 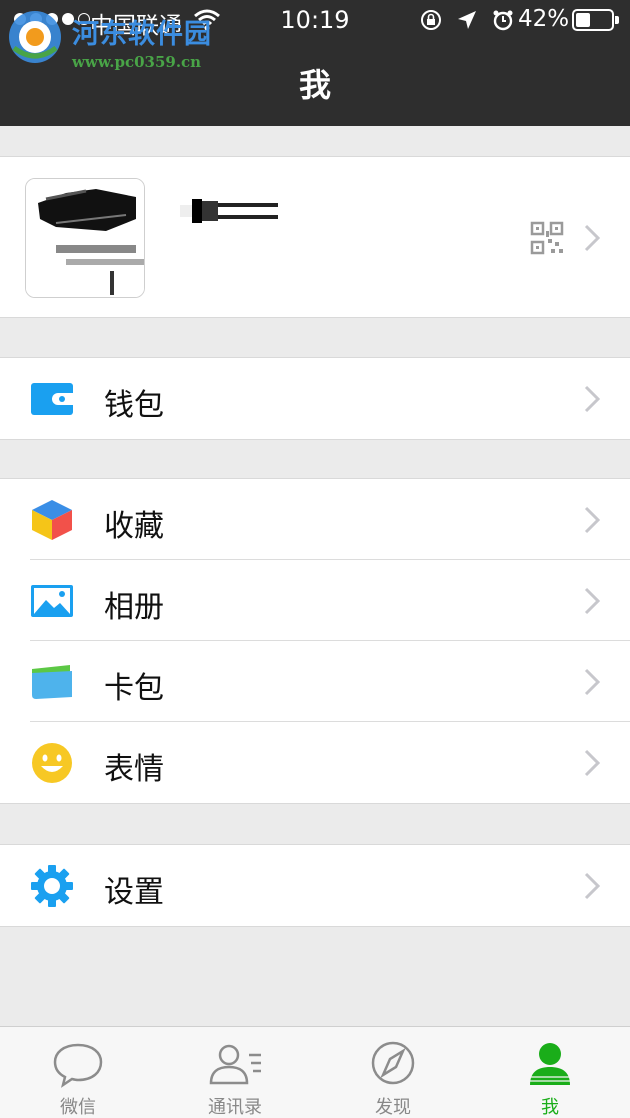 I want to click on menu-label: 设置, so click(x=134, y=892).